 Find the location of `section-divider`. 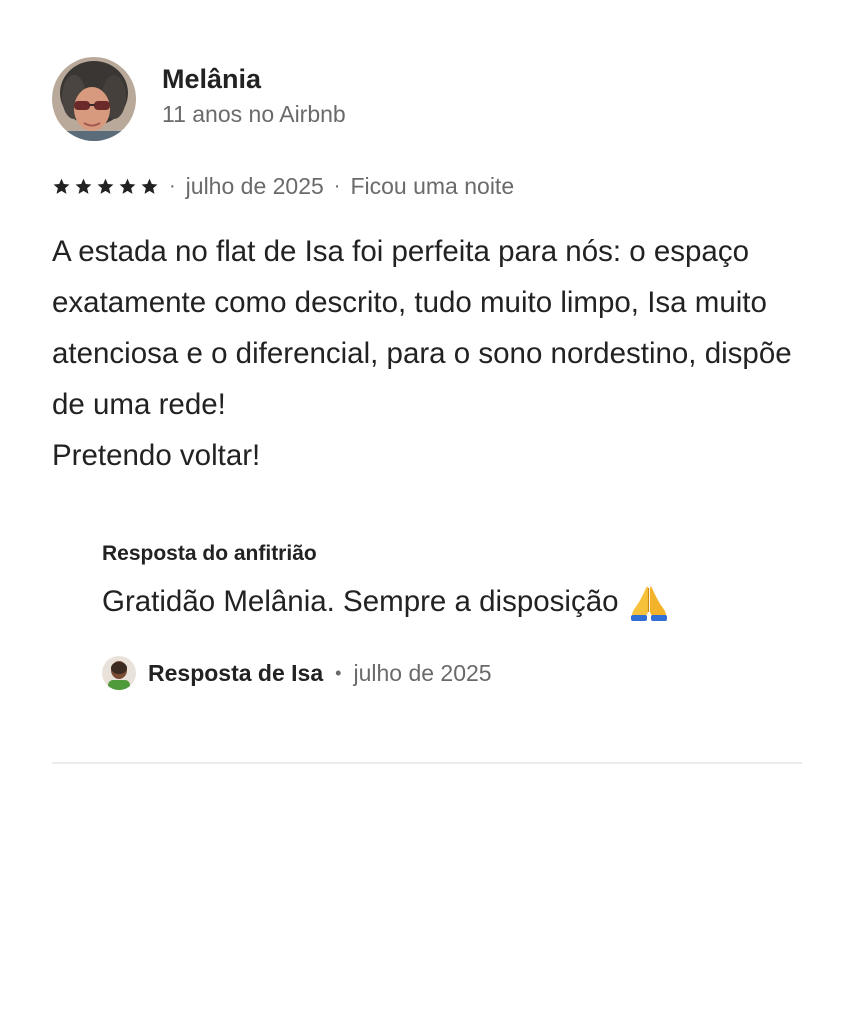

section-divider is located at coordinates (427, 763).